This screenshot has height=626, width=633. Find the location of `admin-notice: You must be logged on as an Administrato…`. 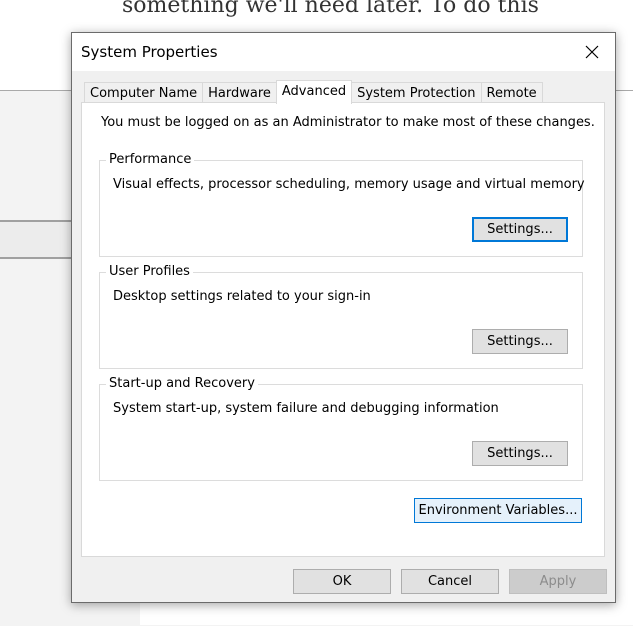

admin-notice: You must be logged on as an Administrato… is located at coordinates (348, 122).